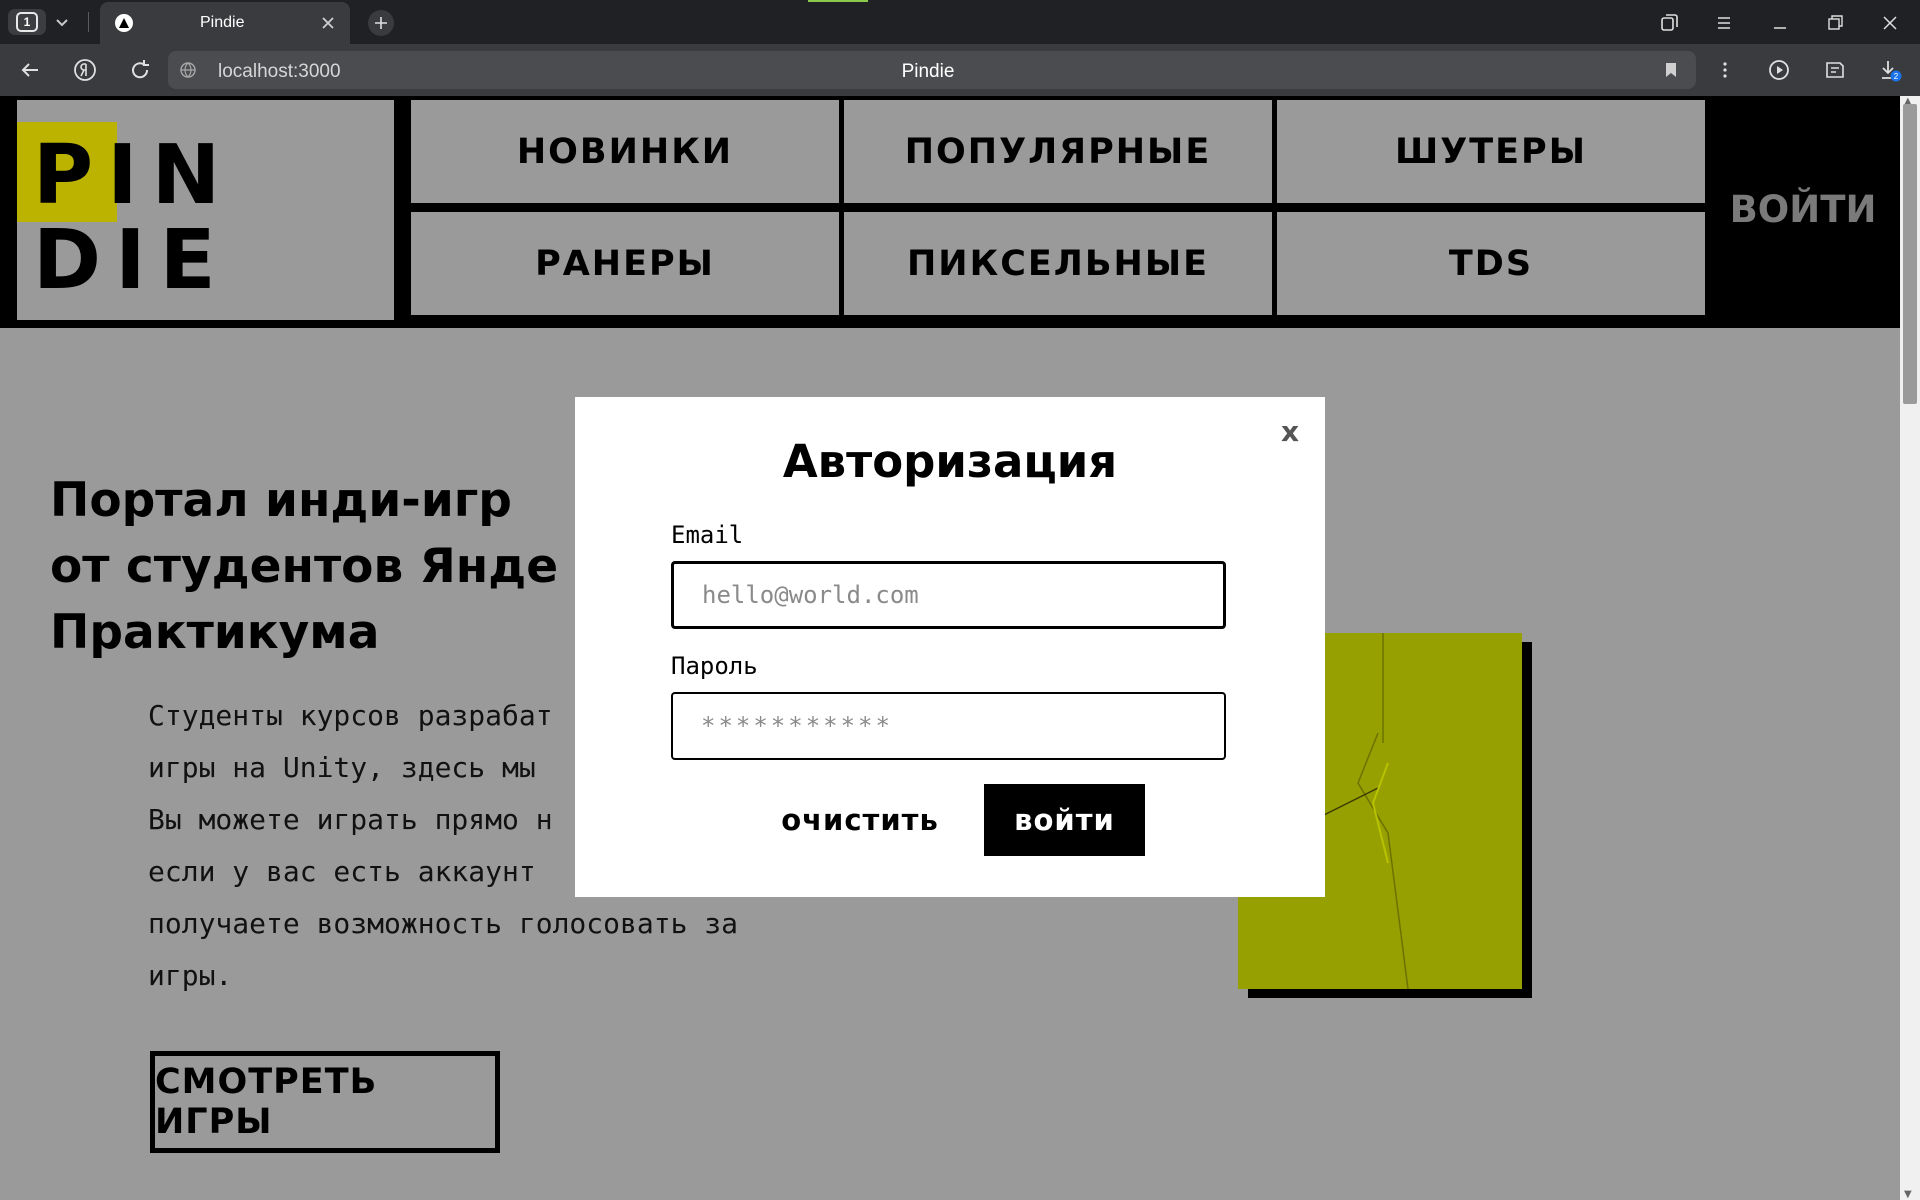  I want to click on extension-icon, so click(1835, 70).